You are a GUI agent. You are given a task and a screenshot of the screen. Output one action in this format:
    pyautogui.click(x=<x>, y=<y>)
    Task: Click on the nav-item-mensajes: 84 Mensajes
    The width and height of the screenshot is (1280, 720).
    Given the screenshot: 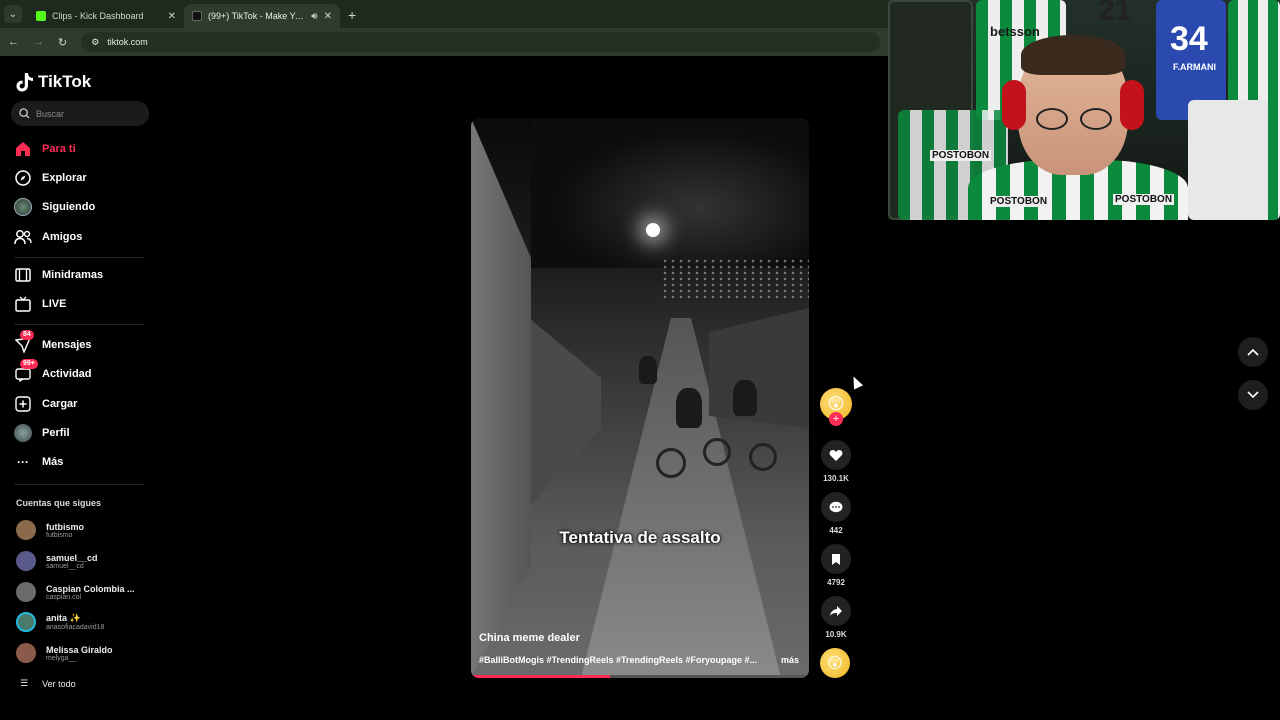 What is the action you would take?
    pyautogui.click(x=53, y=342)
    